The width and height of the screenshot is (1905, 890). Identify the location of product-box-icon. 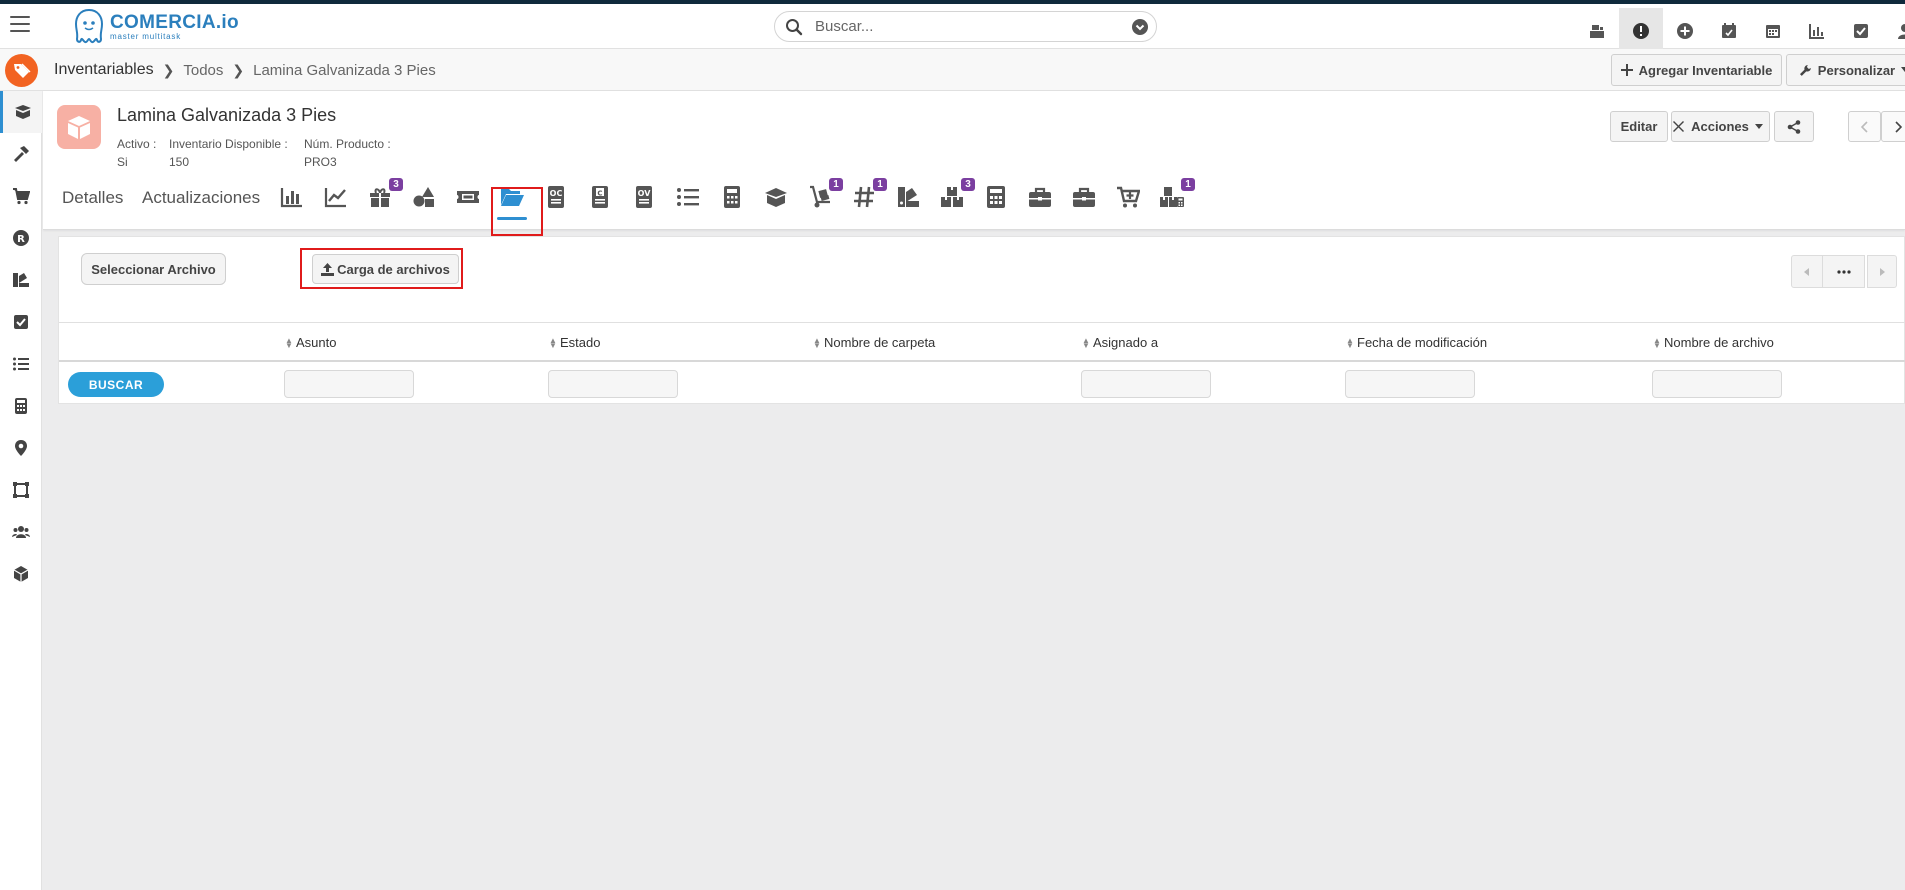
(79, 127).